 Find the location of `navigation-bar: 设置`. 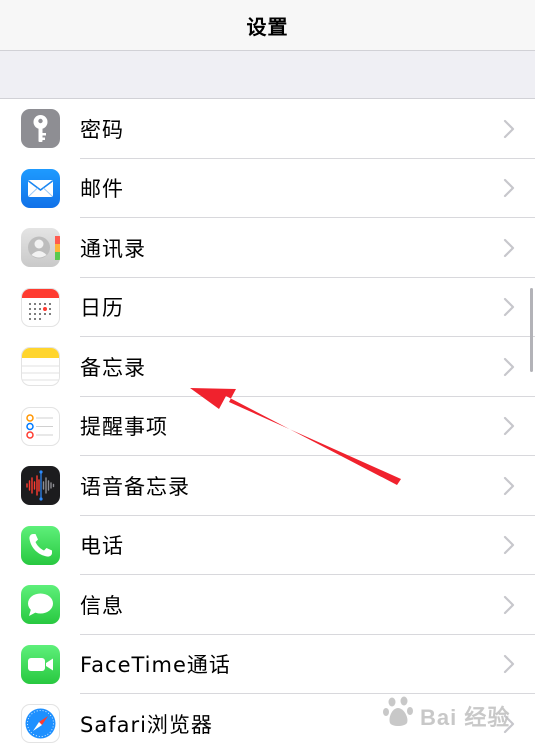

navigation-bar: 设置 is located at coordinates (267, 25).